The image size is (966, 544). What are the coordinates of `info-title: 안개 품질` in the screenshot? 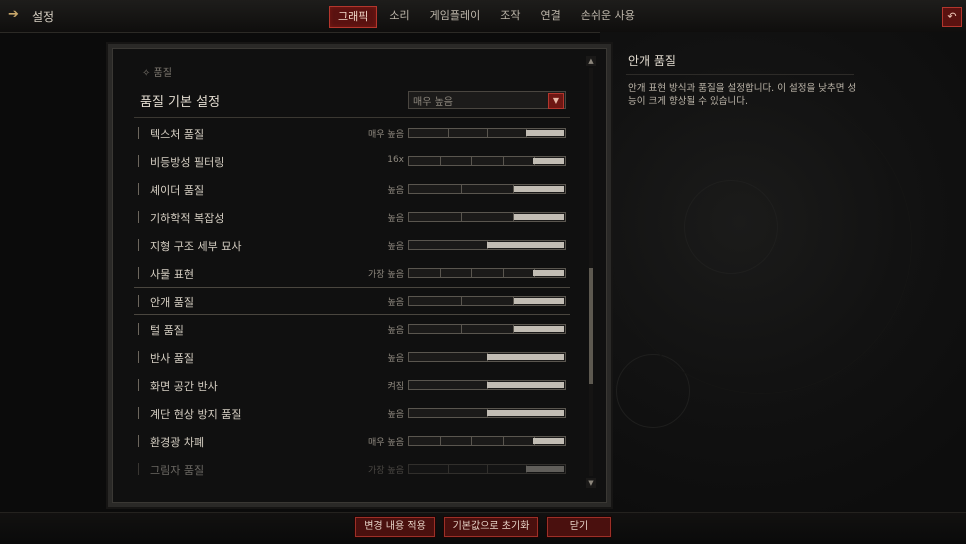 It's located at (652, 61).